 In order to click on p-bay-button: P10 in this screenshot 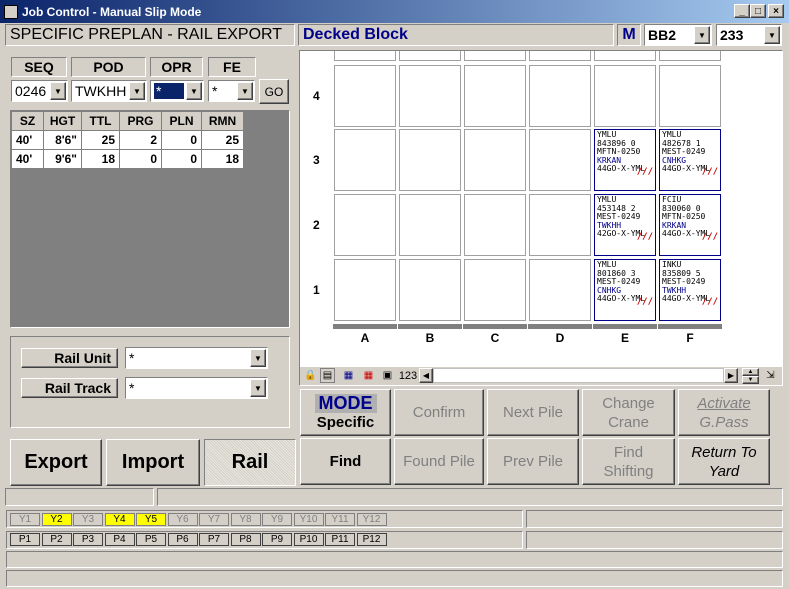, I will do `click(308, 539)`.